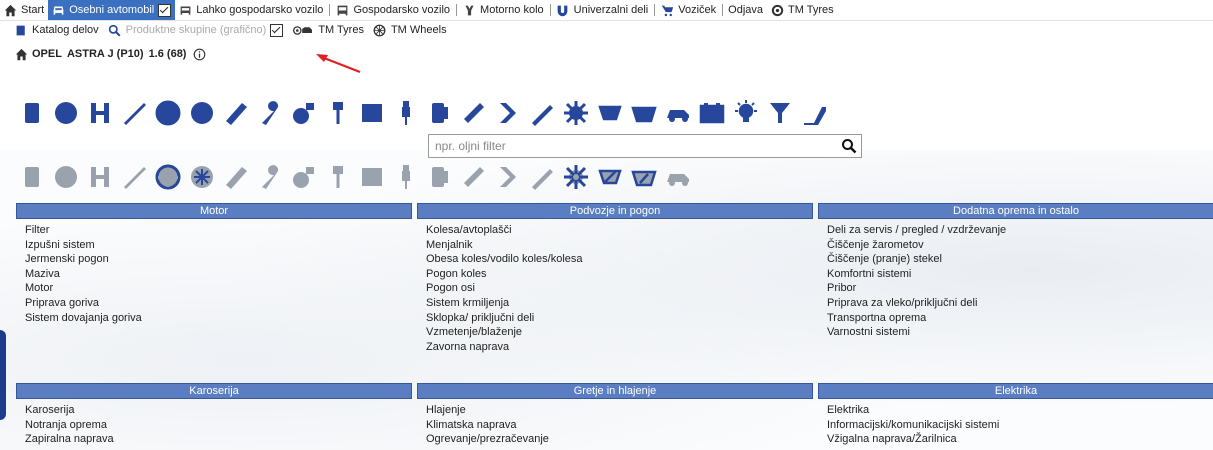 This screenshot has height=450, width=1213. Describe the element at coordinates (199, 54) in the screenshot. I see `info-icon` at that location.